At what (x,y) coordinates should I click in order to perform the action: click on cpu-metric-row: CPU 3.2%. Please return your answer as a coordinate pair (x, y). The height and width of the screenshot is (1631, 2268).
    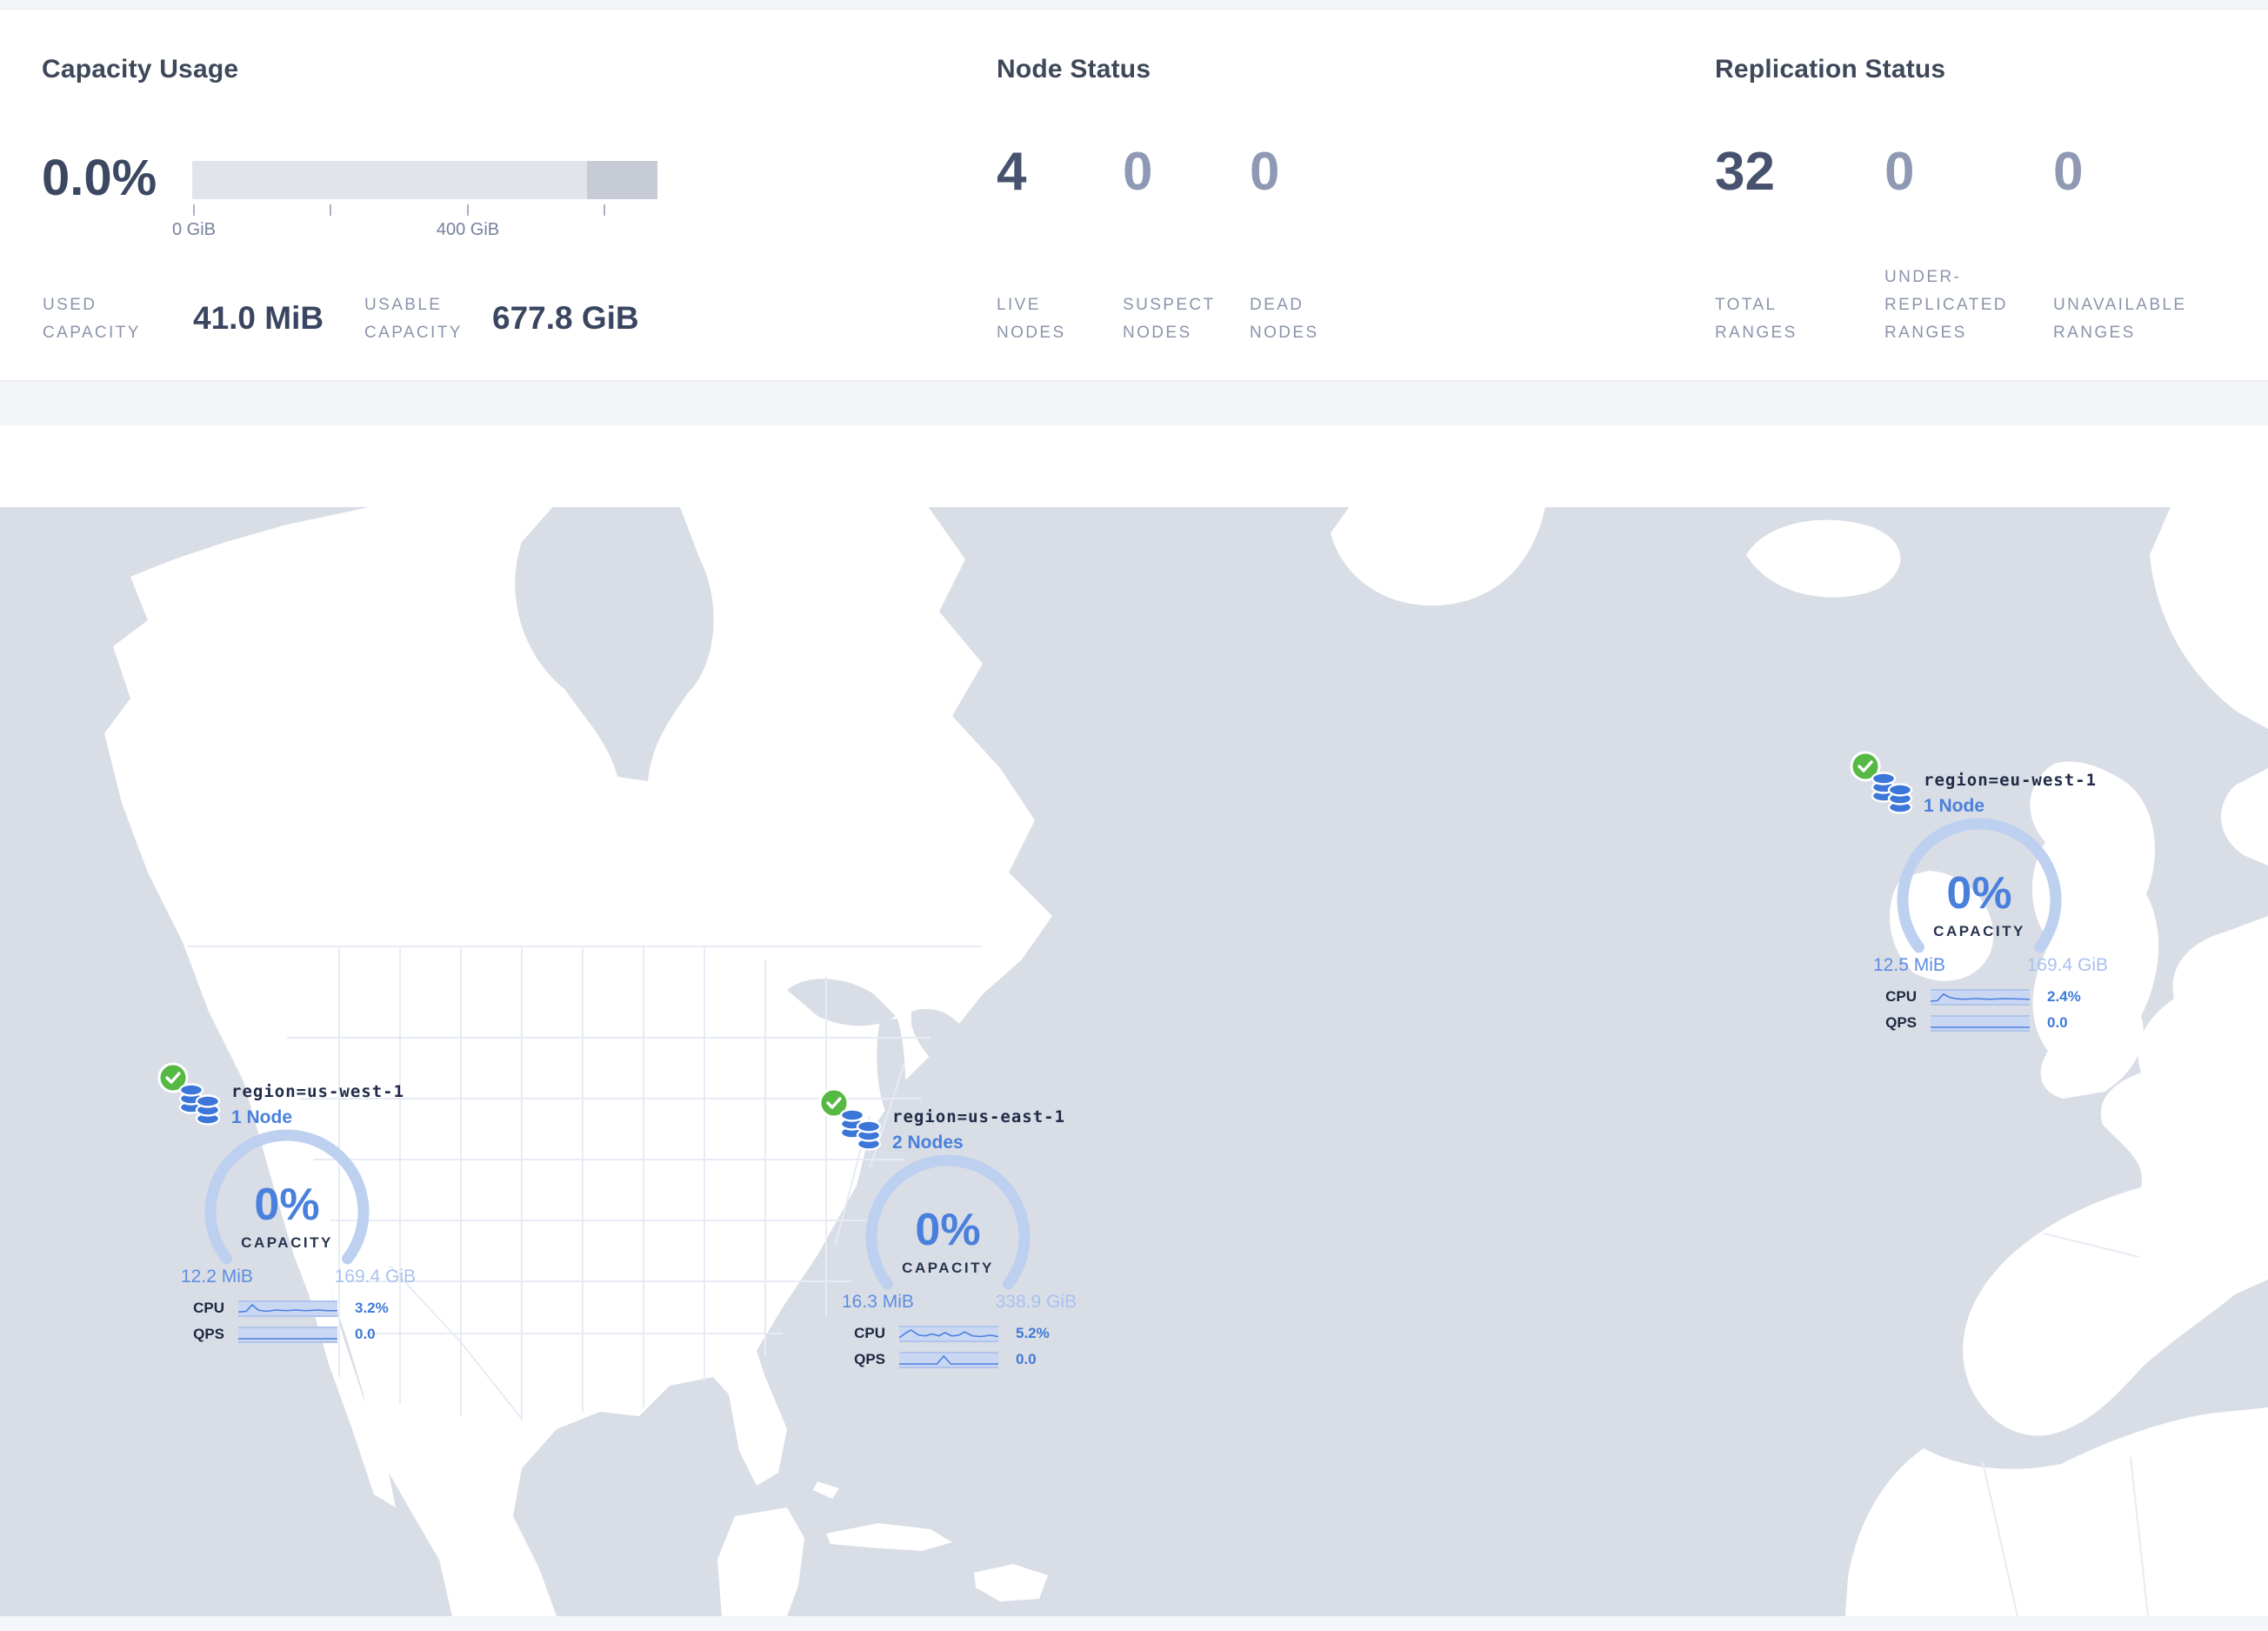
    Looking at the image, I should click on (287, 1308).